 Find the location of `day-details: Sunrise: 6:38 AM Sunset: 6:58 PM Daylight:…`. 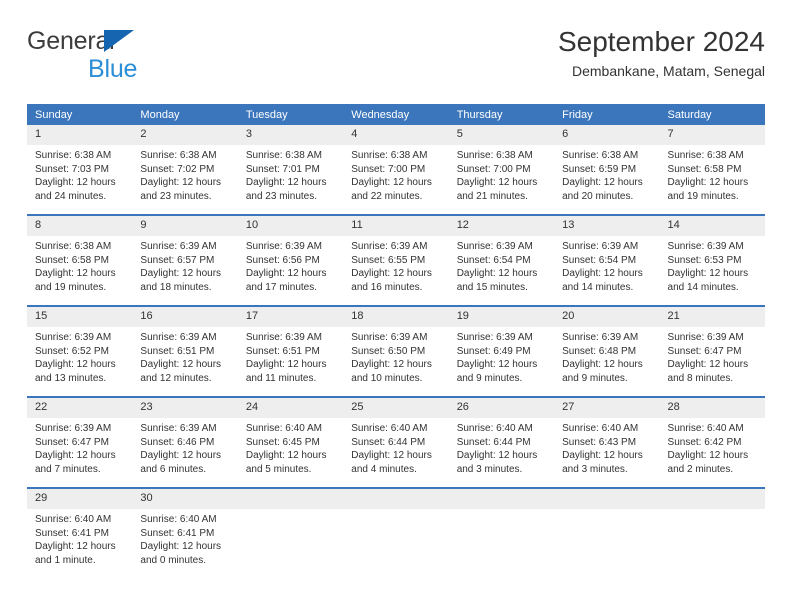

day-details: Sunrise: 6:38 AM Sunset: 6:58 PM Daylight:… is located at coordinates (712, 174).